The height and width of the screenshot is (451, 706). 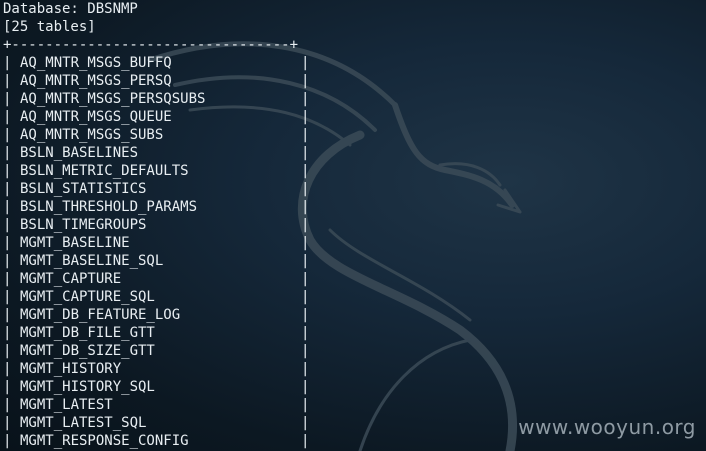 I want to click on table-row: | MGMT_HISTORY_SQL |, so click(x=163, y=387).